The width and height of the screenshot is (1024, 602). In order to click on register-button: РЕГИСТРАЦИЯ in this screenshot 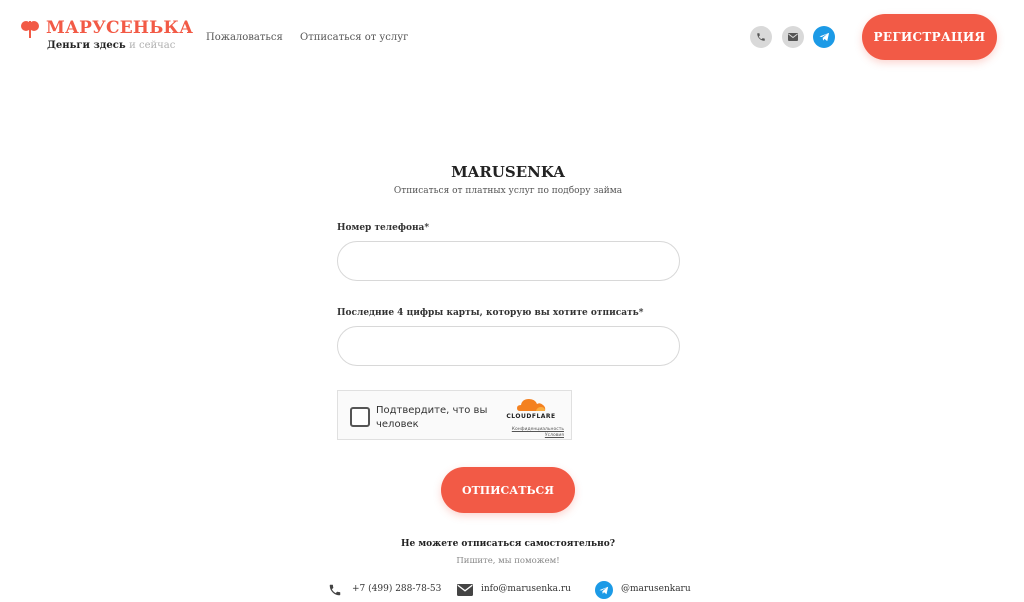, I will do `click(929, 37)`.